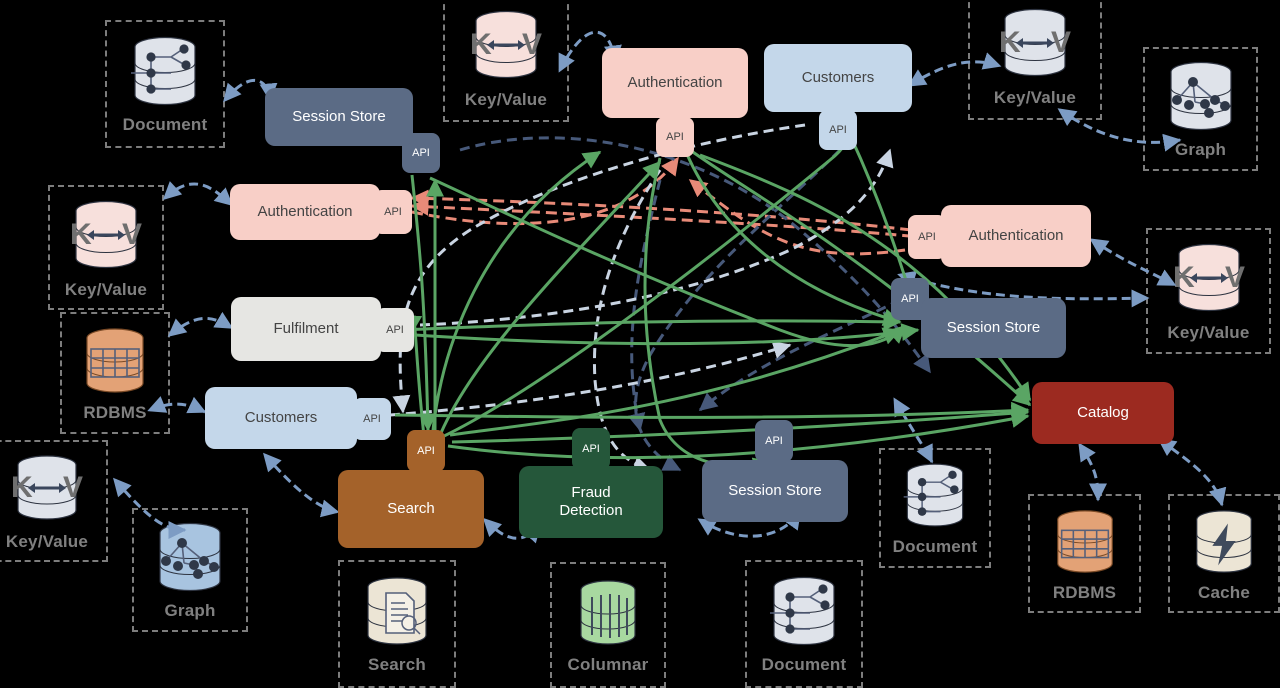 Image resolution: width=1280 pixels, height=688 pixels. Describe the element at coordinates (775, 491) in the screenshot. I see `service-session-store-3: Session Store` at that location.